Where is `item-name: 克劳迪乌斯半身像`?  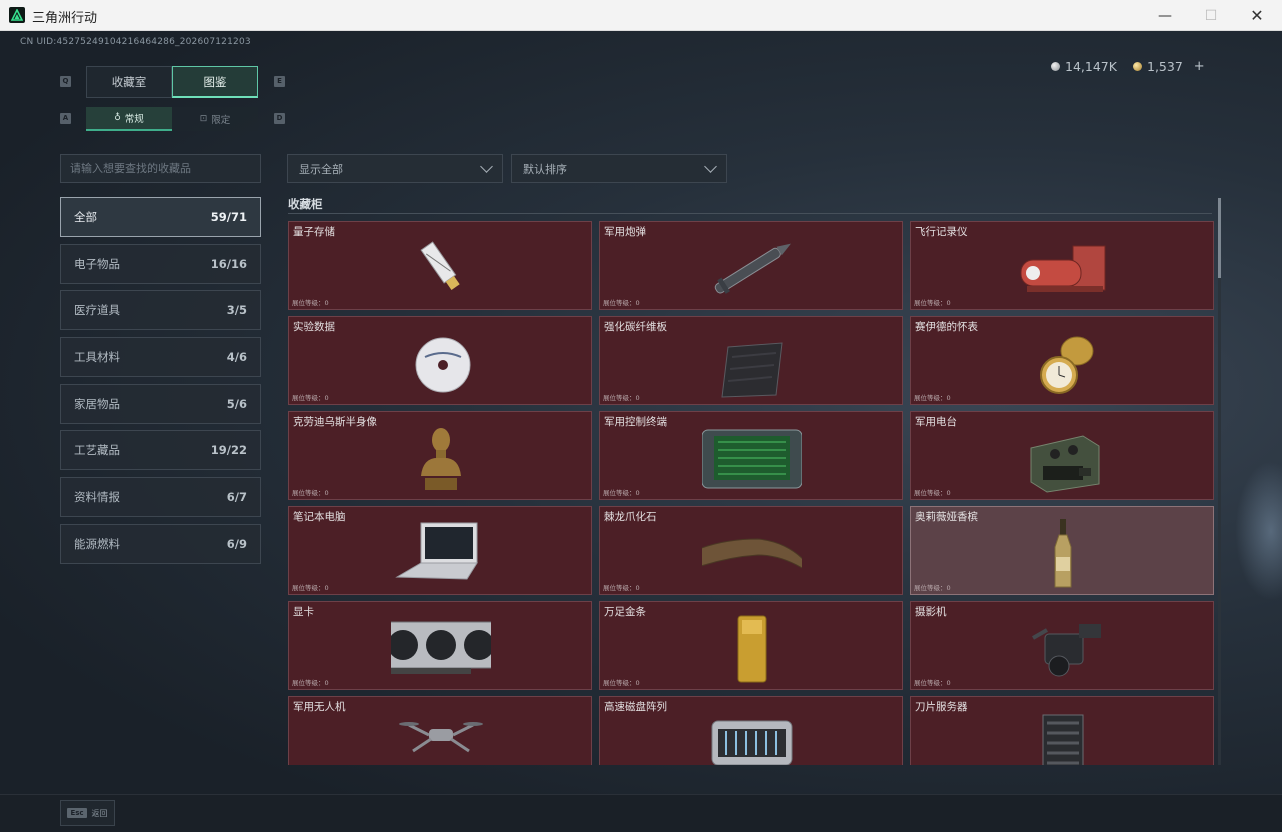 item-name: 克劳迪乌斯半身像 is located at coordinates (335, 422).